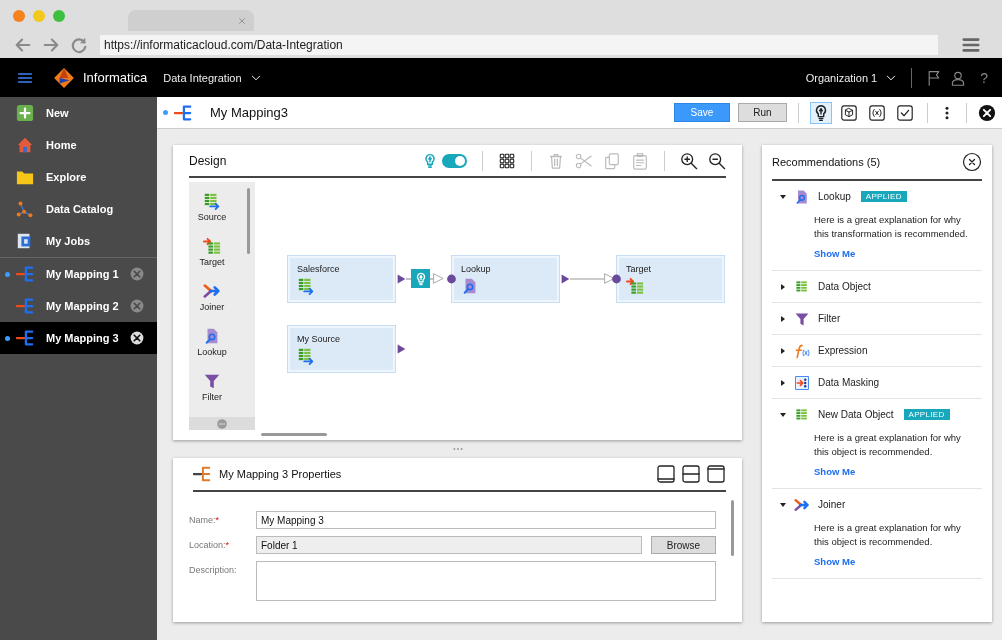 Image resolution: width=1002 pixels, height=640 pixels. What do you see at coordinates (208, 160) in the screenshot?
I see `panel-title: Design` at bounding box center [208, 160].